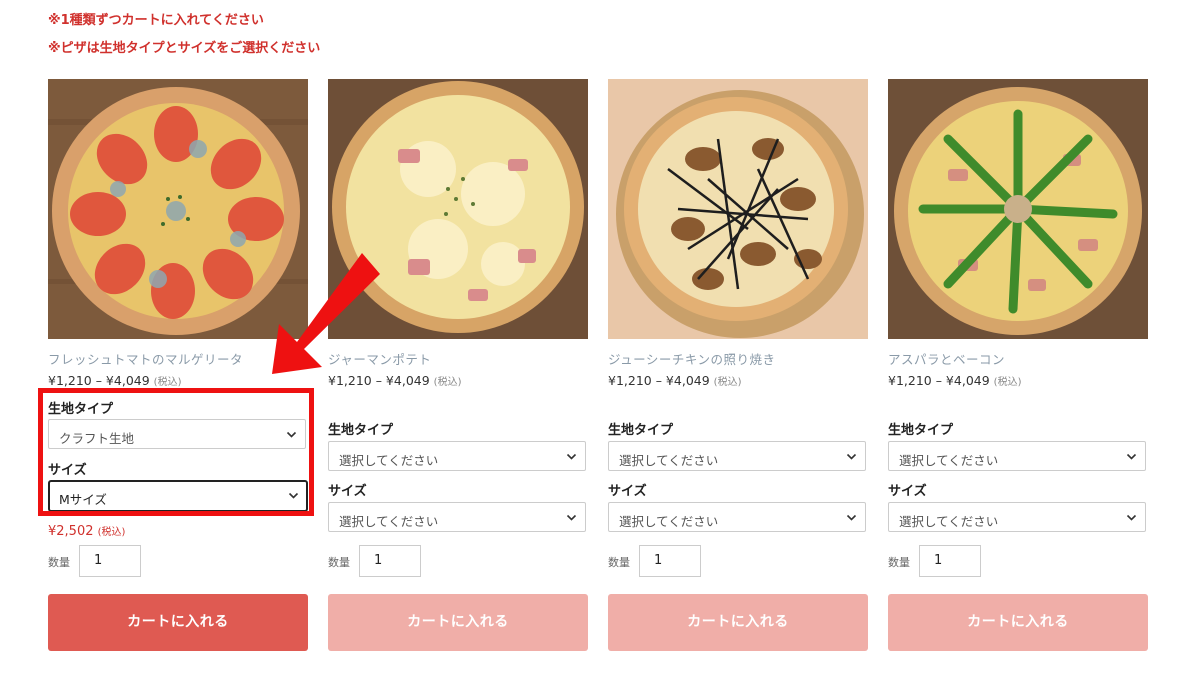 This screenshot has width=1198, height=673. What do you see at coordinates (692, 358) in the screenshot?
I see `product-name: ジューシーチキンの照り焼き` at bounding box center [692, 358].